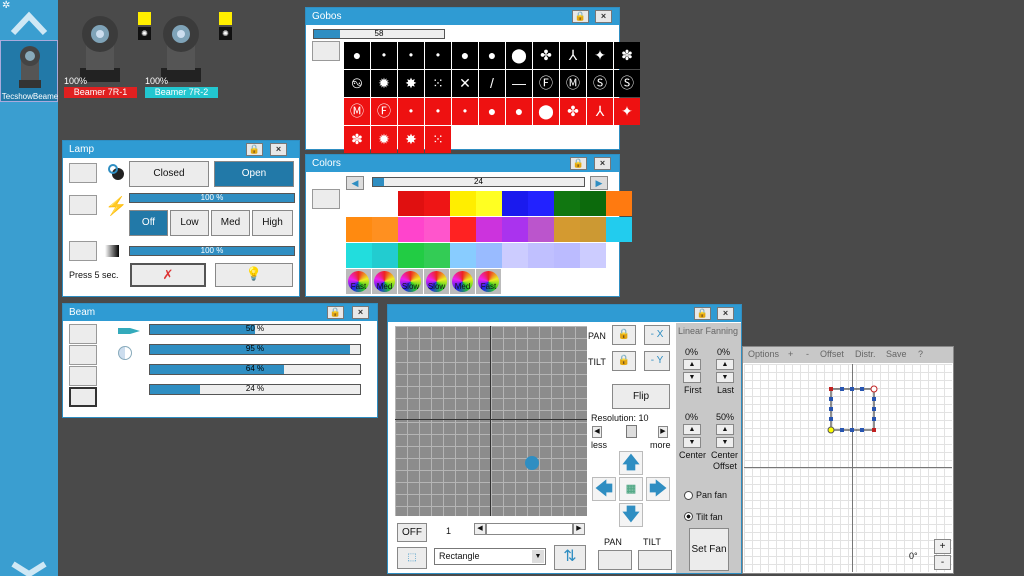 The height and width of the screenshot is (576, 1024). What do you see at coordinates (854, 409) in the screenshot?
I see `rectangle-path` at bounding box center [854, 409].